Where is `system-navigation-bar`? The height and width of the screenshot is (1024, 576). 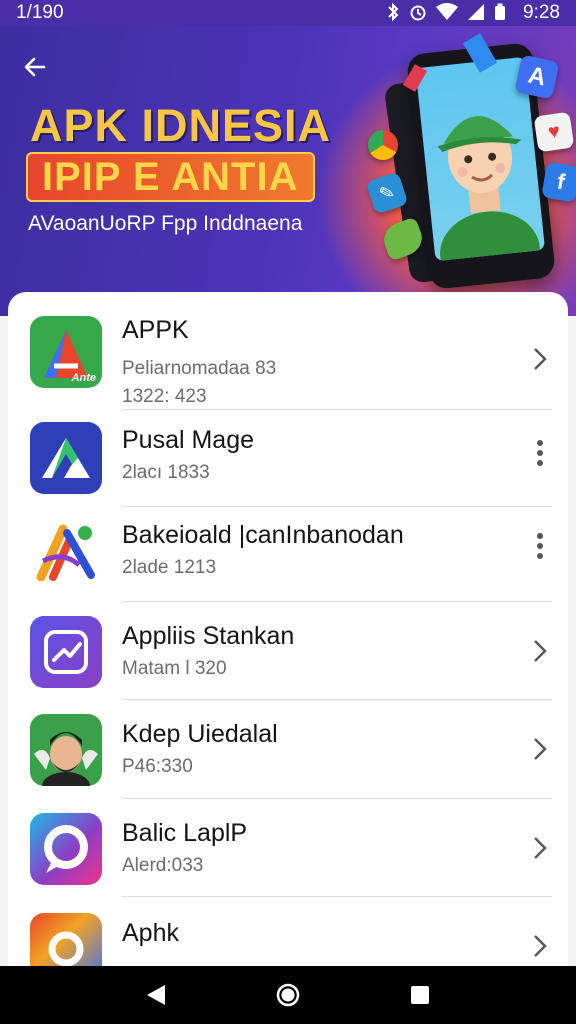 system-navigation-bar is located at coordinates (288, 995).